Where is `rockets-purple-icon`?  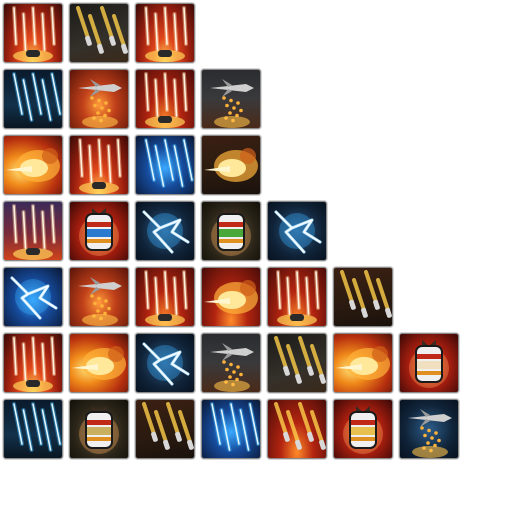 rockets-purple-icon is located at coordinates (34, 232).